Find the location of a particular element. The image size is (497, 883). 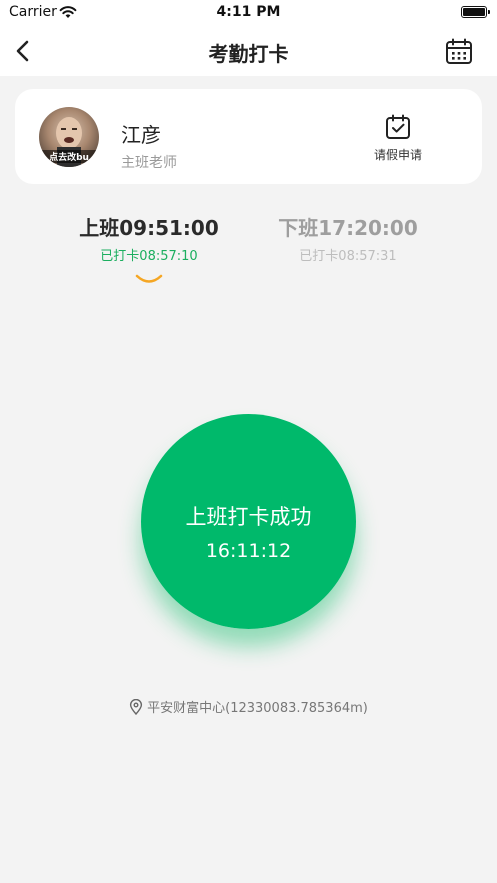

status-bar: Carrier 4:11 PM is located at coordinates (248, 13).